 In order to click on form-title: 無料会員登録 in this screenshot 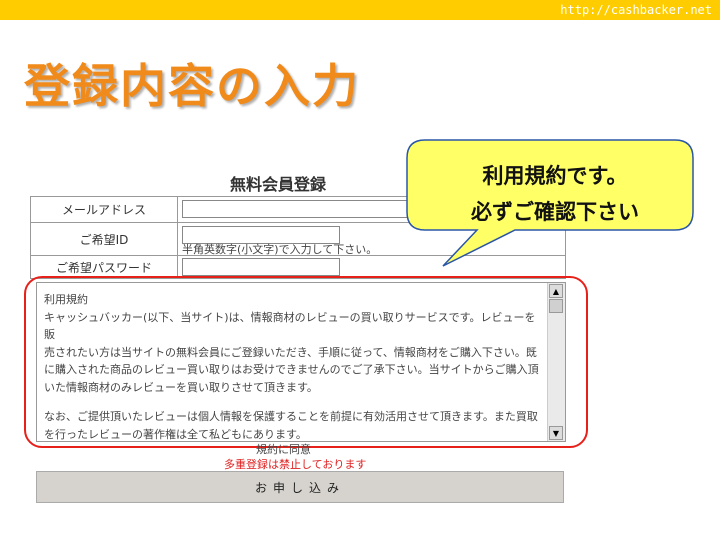, I will do `click(278, 184)`.